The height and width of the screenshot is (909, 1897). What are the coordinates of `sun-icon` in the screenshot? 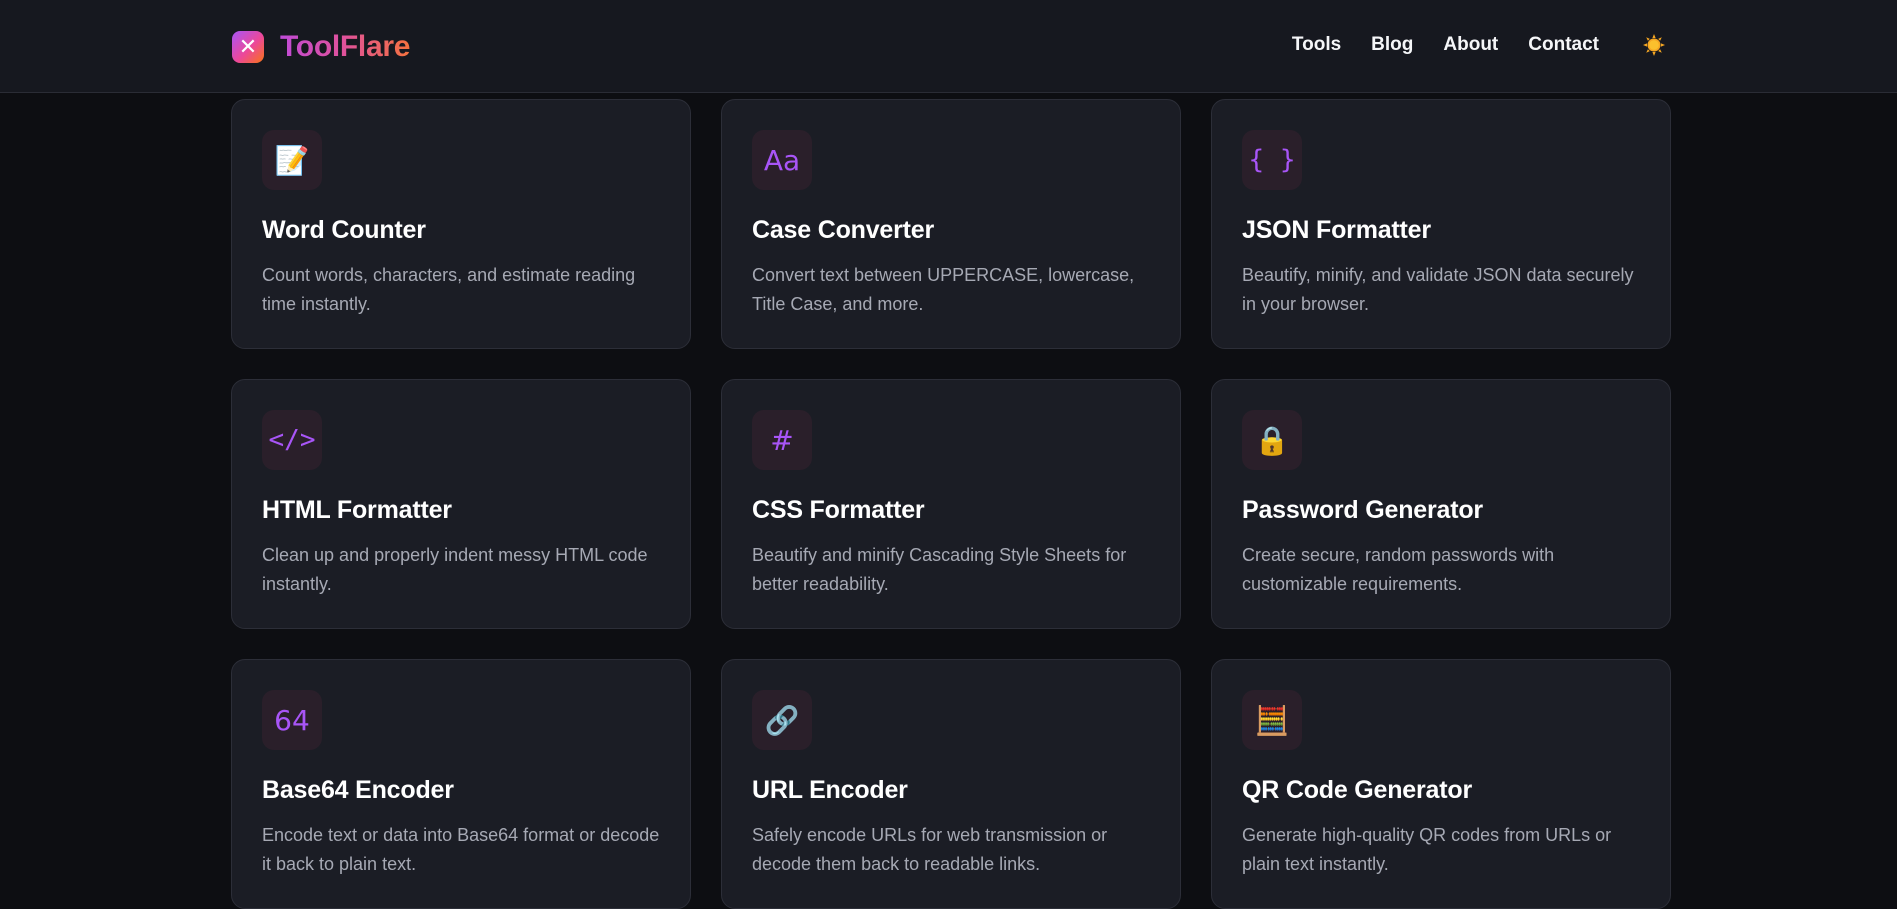 It's located at (1654, 45).